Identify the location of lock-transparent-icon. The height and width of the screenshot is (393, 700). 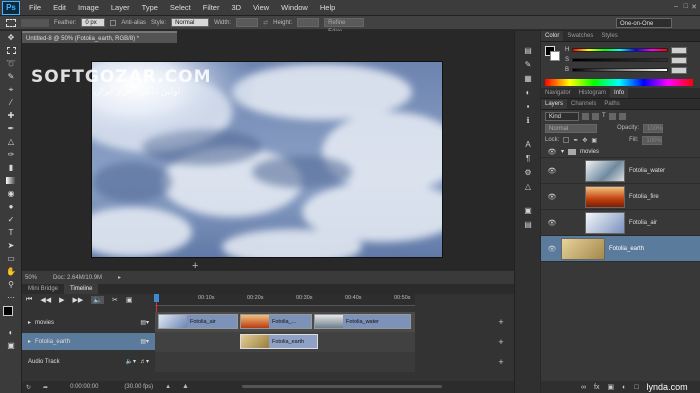
(566, 140).